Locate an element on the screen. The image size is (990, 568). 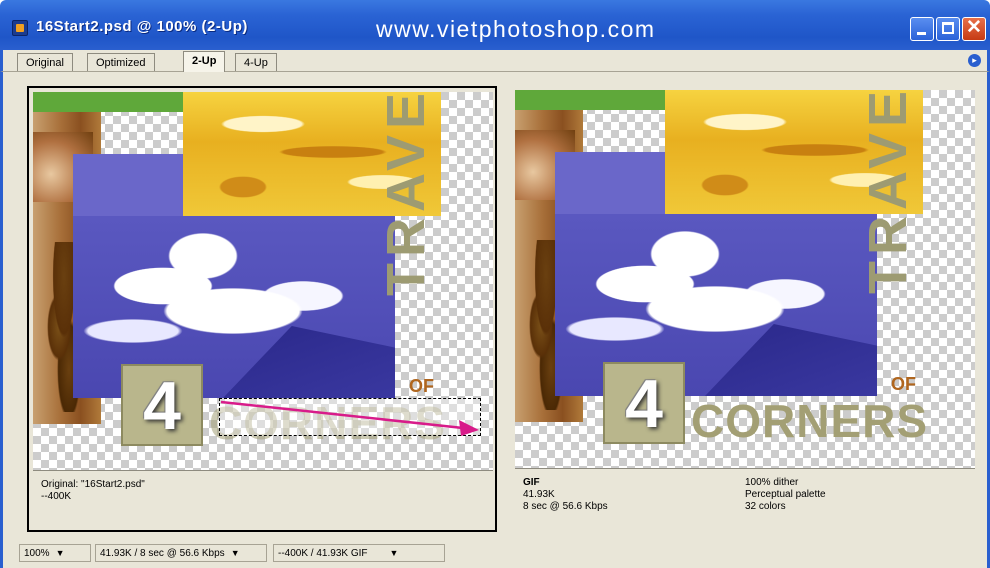
palette-menu-arrow-icon: ▸ is located at coordinates (974, 60).